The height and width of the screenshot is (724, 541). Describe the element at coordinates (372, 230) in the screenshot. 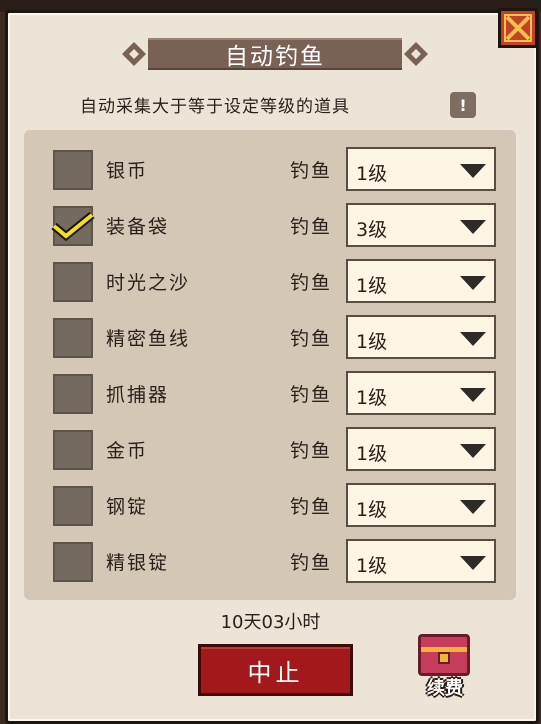

I see `level-value: 3级` at that location.